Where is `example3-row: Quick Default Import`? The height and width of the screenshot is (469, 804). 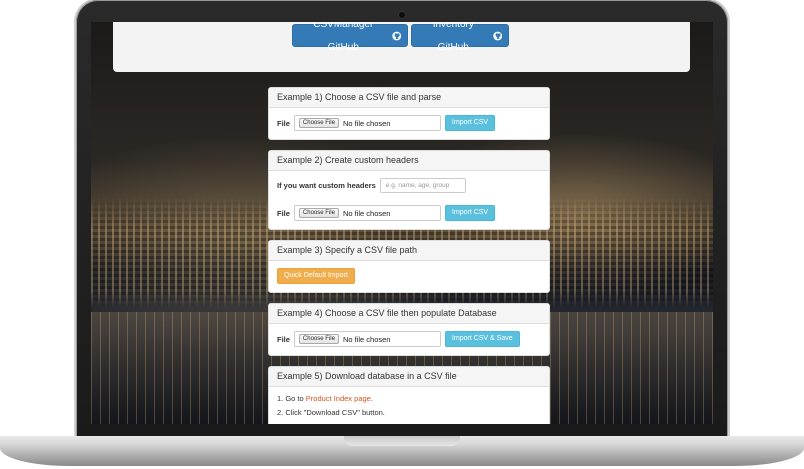 example3-row: Quick Default Import is located at coordinates (316, 276).